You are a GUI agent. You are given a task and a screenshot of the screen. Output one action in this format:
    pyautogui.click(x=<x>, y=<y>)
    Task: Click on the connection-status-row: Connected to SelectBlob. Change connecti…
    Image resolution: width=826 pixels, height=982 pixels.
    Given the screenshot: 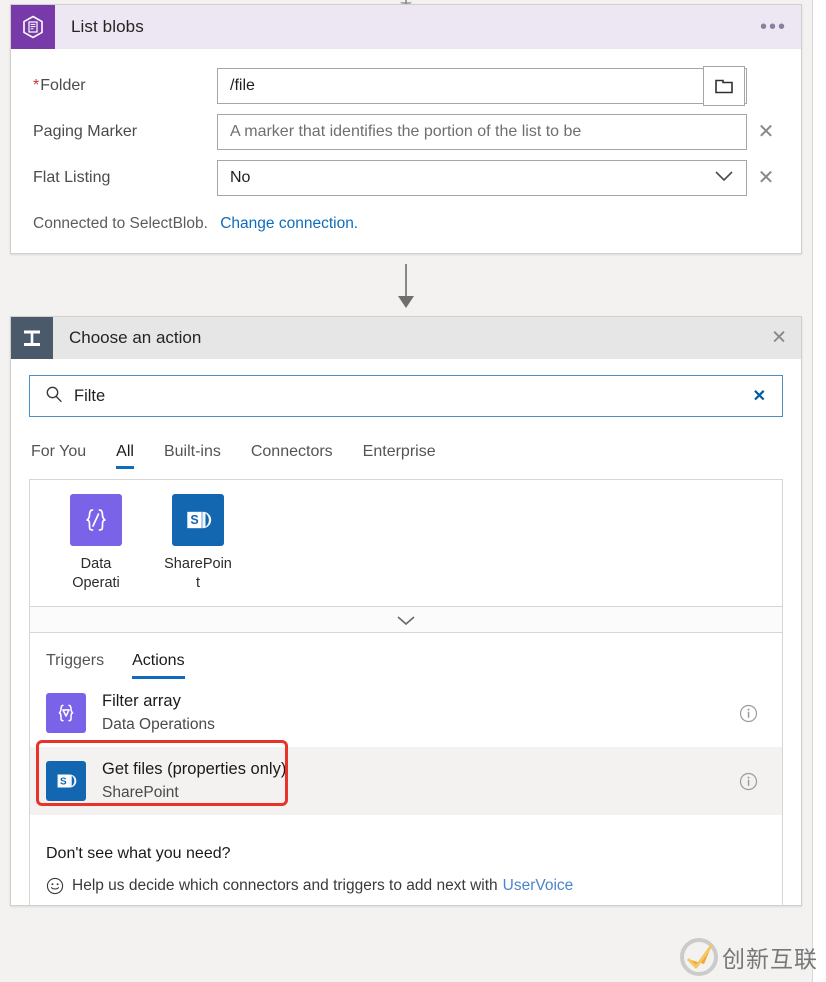 What is the action you would take?
    pyautogui.click(x=406, y=222)
    